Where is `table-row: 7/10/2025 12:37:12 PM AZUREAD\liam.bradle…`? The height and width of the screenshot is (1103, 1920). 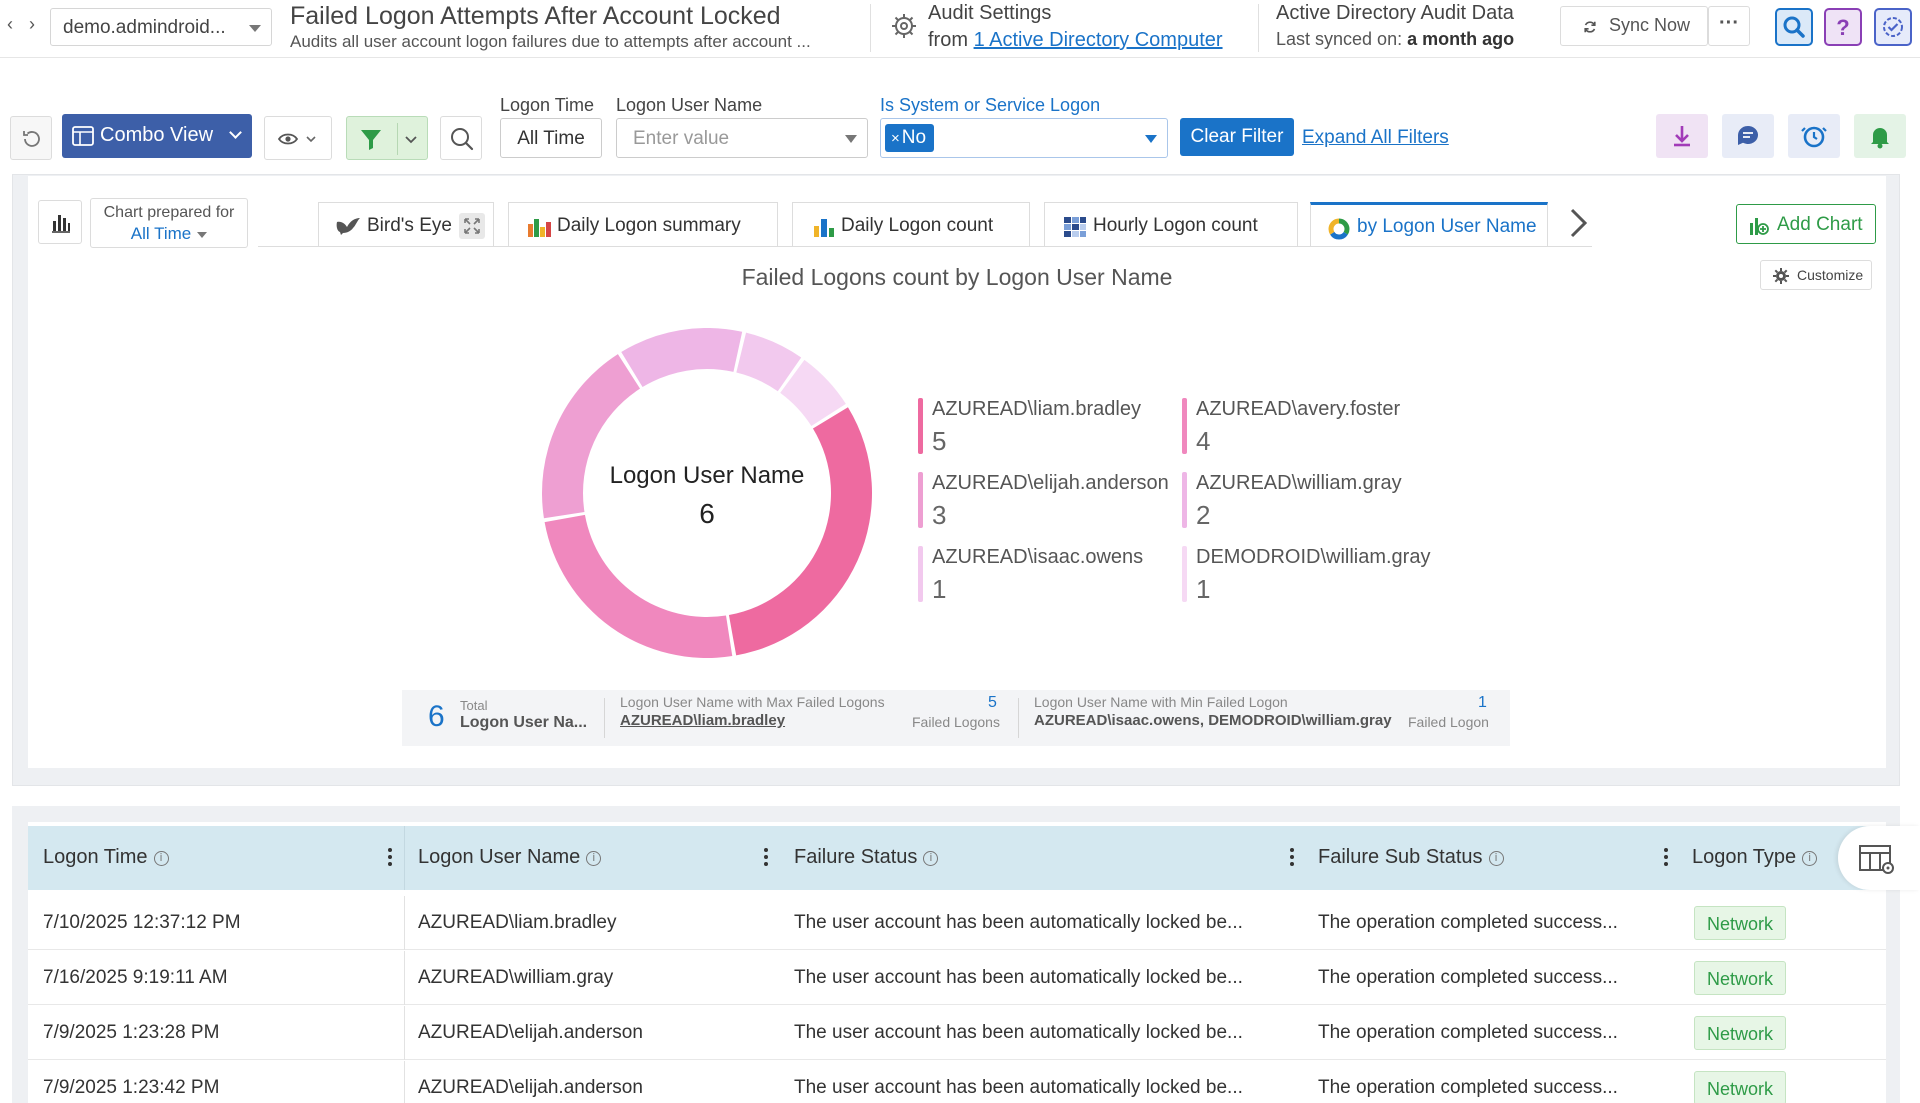 table-row: 7/10/2025 12:37:12 PM AZUREAD\liam.bradle… is located at coordinates (957, 923).